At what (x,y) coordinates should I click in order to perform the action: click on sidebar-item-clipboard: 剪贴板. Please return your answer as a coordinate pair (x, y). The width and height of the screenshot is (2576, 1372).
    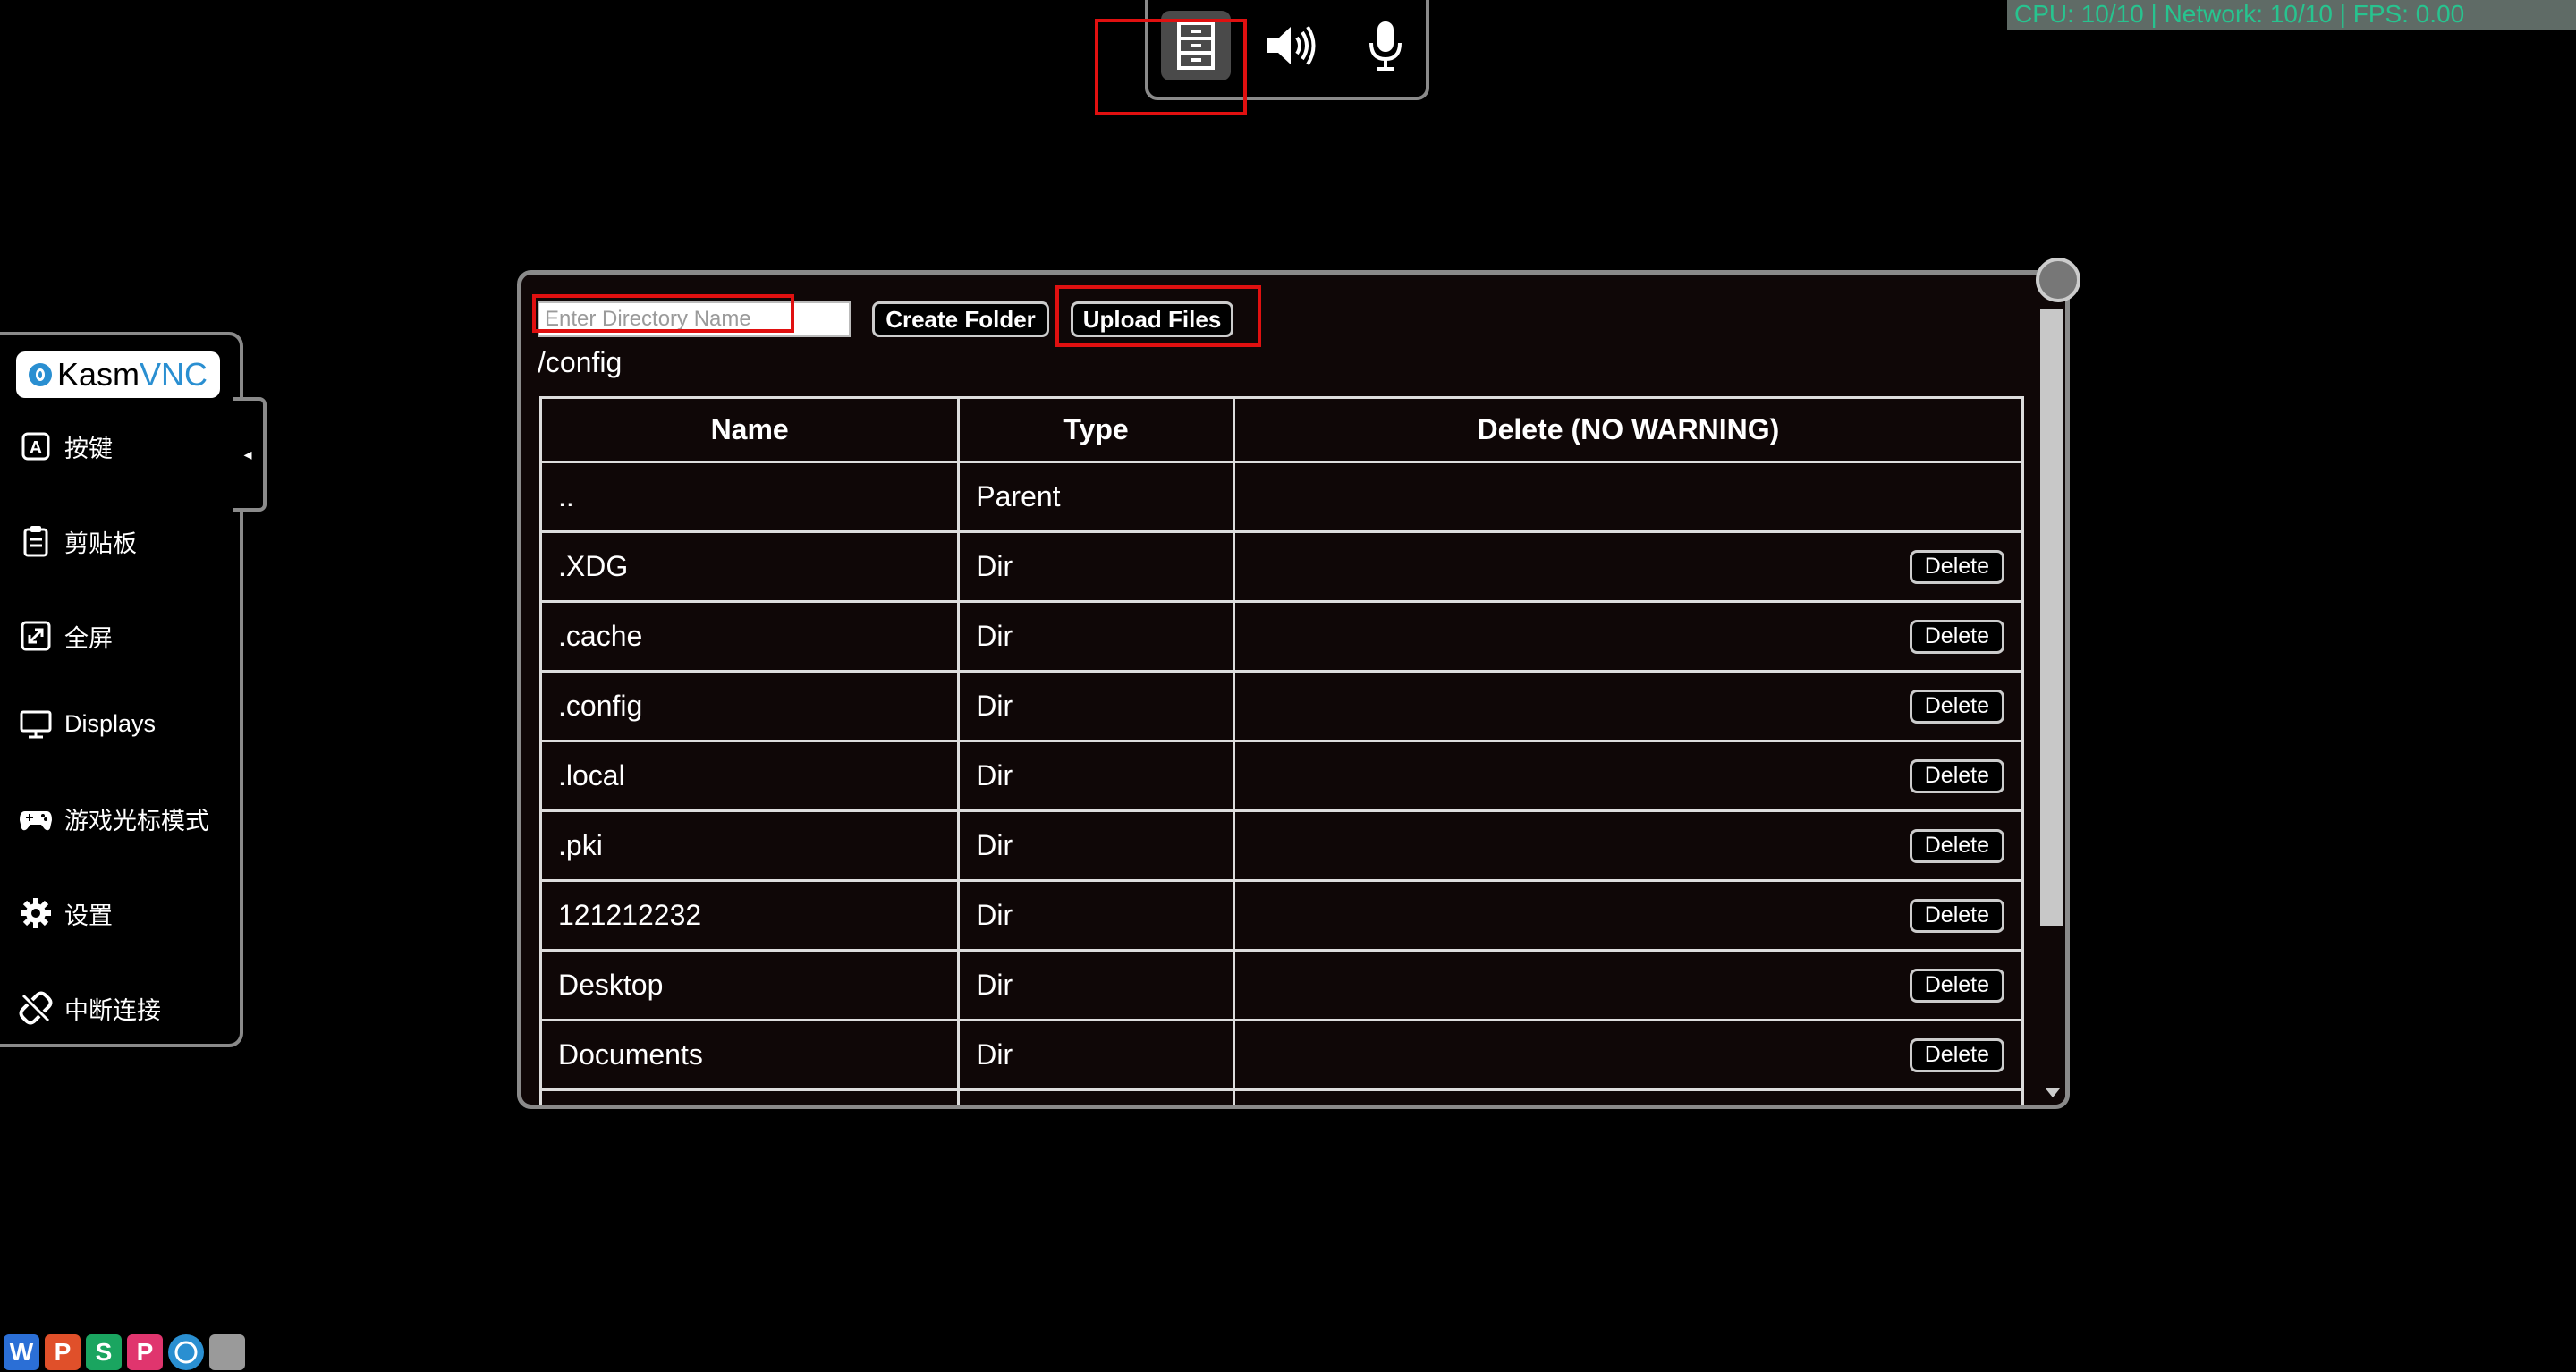
    Looking at the image, I should click on (77, 541).